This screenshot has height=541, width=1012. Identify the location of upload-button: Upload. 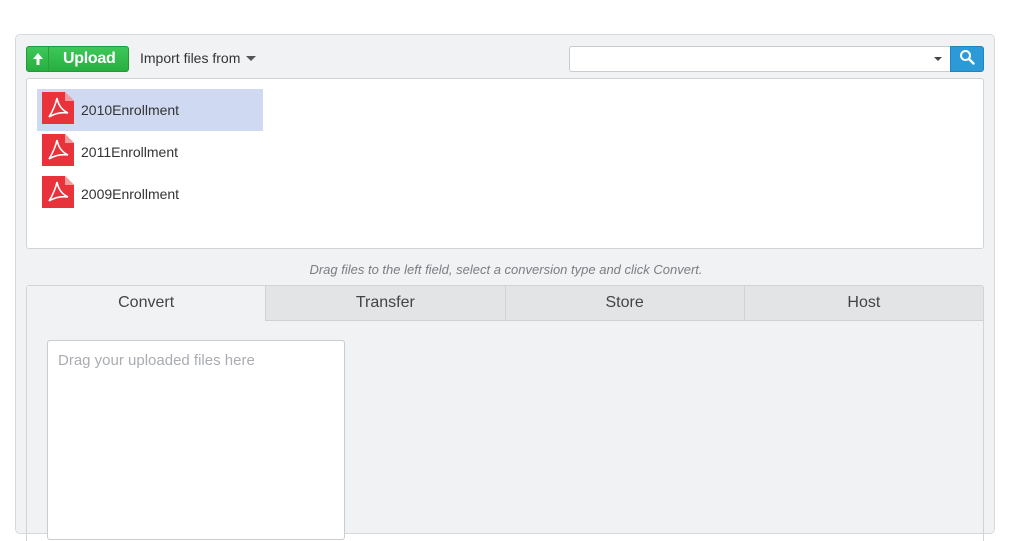
(77, 59).